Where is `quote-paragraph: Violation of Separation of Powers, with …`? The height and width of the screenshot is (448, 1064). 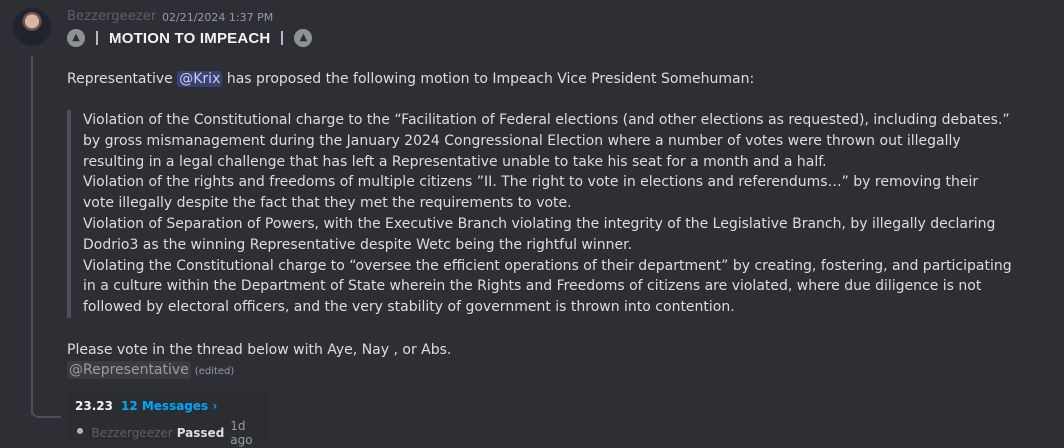
quote-paragraph: Violation of Separation of Powers, with … is located at coordinates (539, 234).